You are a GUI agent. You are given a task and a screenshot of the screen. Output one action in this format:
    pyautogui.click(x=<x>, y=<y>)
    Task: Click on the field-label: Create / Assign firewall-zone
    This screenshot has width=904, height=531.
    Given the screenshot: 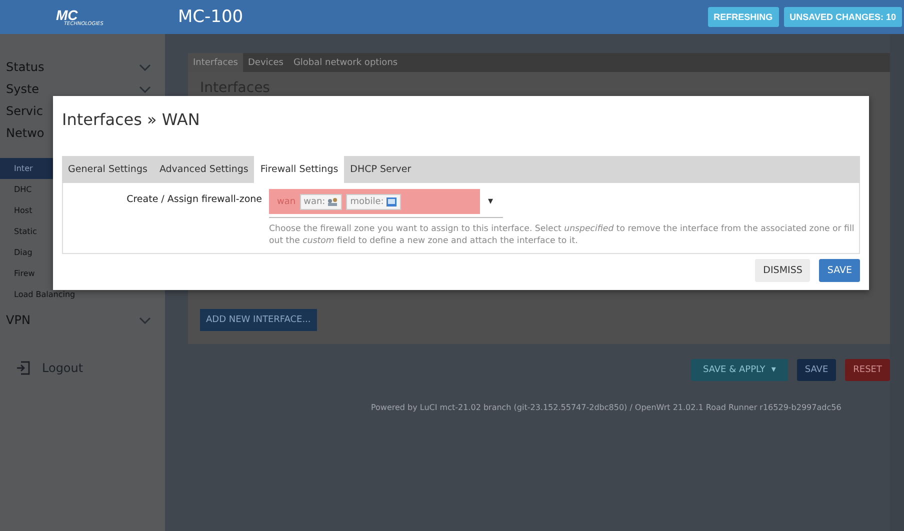 What is the action you would take?
    pyautogui.click(x=194, y=199)
    